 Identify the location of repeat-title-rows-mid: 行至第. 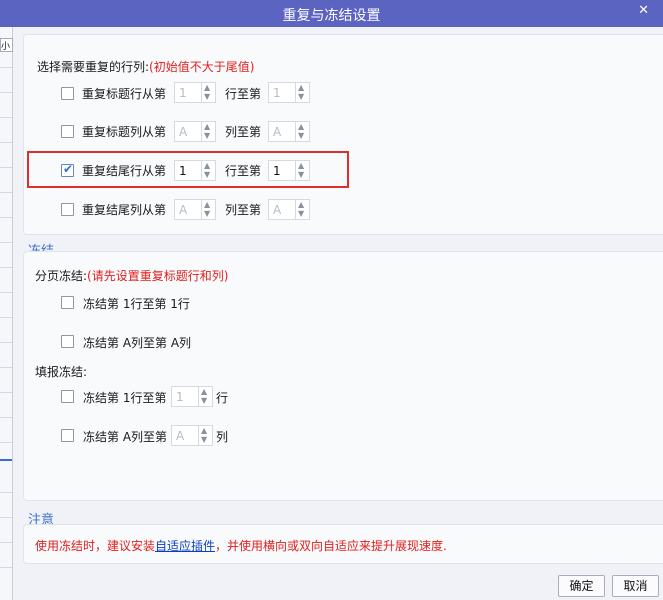
(243, 94).